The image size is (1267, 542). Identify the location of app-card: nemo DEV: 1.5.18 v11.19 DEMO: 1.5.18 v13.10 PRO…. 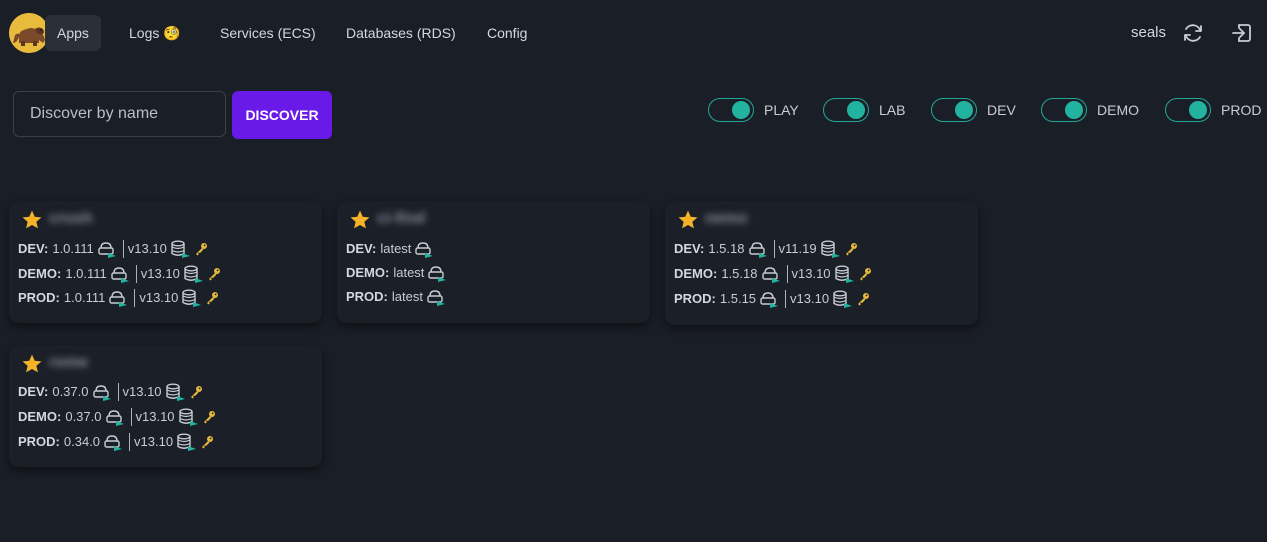
(821, 263).